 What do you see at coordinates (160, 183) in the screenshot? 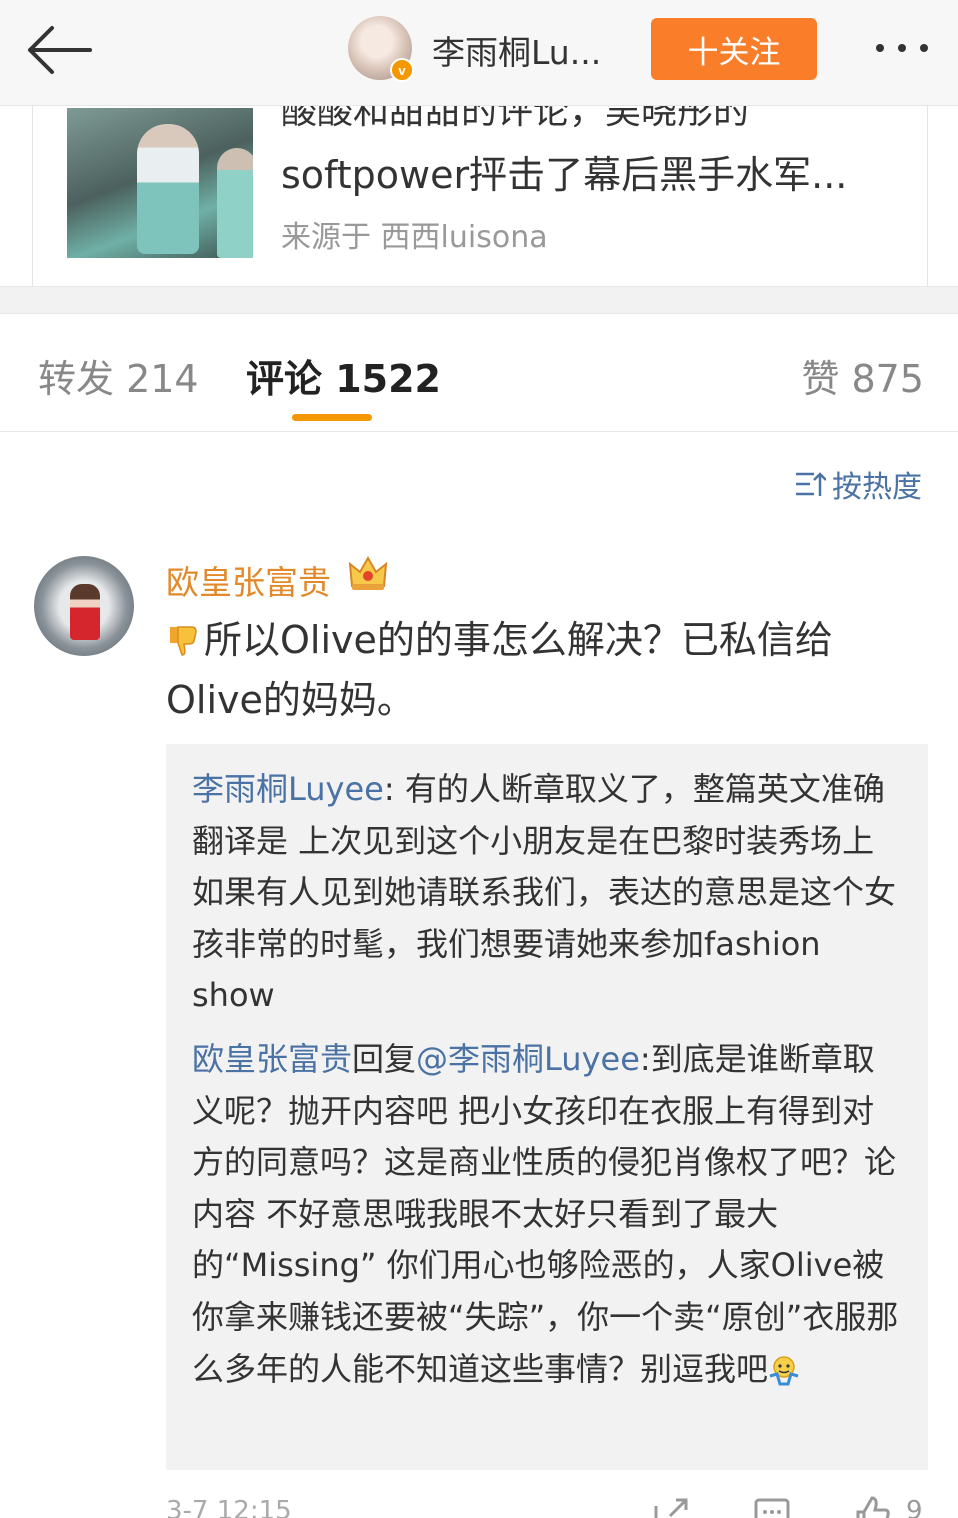
I see `shared-post-thumbnail` at bounding box center [160, 183].